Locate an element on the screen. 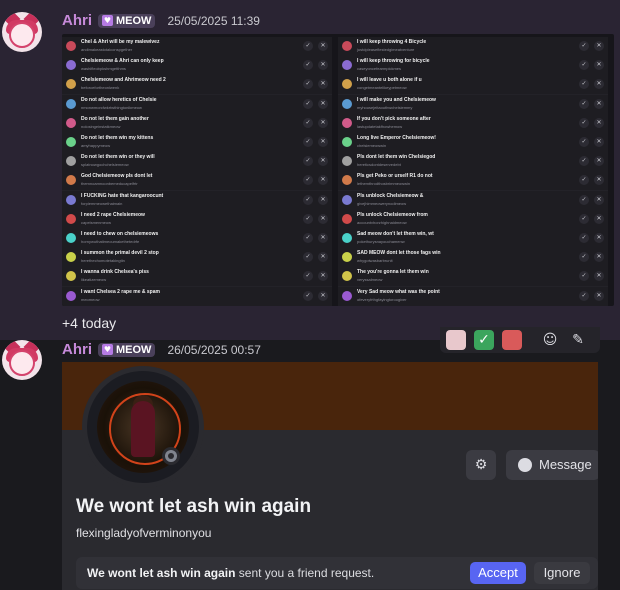 The width and height of the screenshot is (620, 590). request-row: I need 2 rape Chelsiemeow capelsmenmeow ✓ ✕ is located at coordinates (197, 219).